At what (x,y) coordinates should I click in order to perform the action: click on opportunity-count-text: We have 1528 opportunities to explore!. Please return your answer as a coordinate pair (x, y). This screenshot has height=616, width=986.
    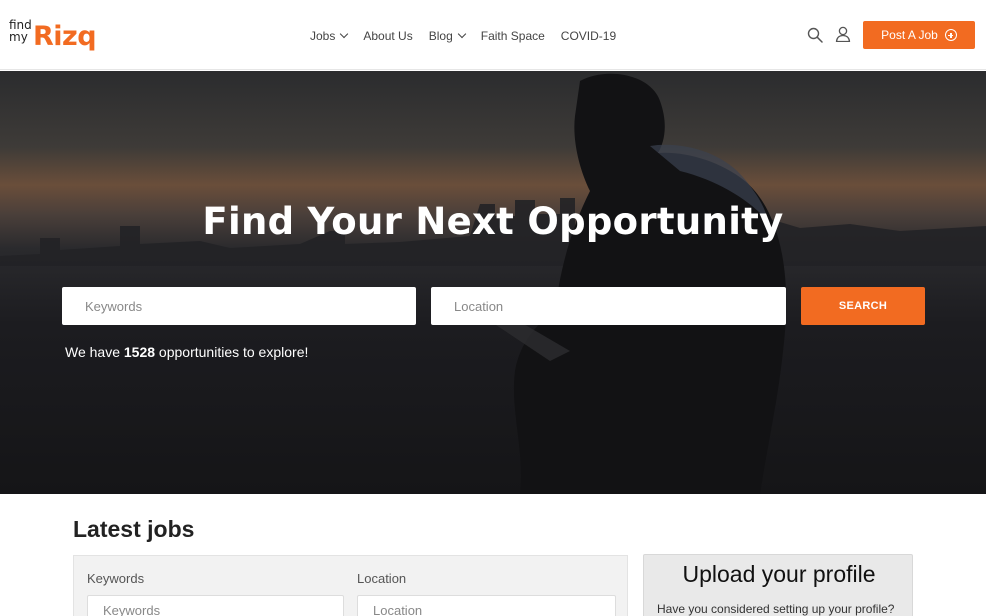
    Looking at the image, I should click on (186, 352).